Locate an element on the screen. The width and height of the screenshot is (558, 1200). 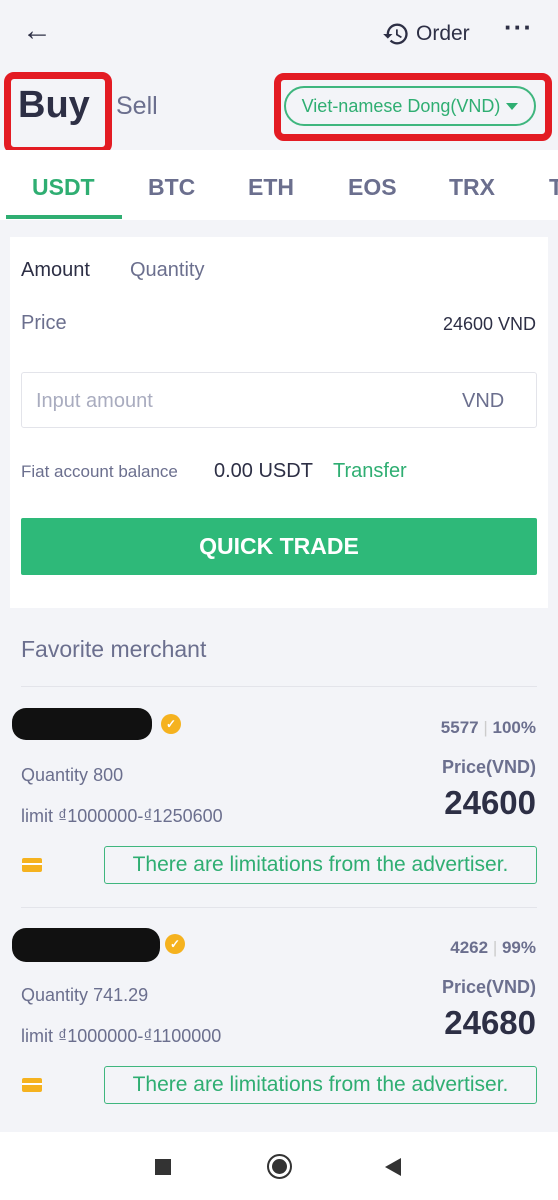
input-unit: VND is located at coordinates (483, 401).